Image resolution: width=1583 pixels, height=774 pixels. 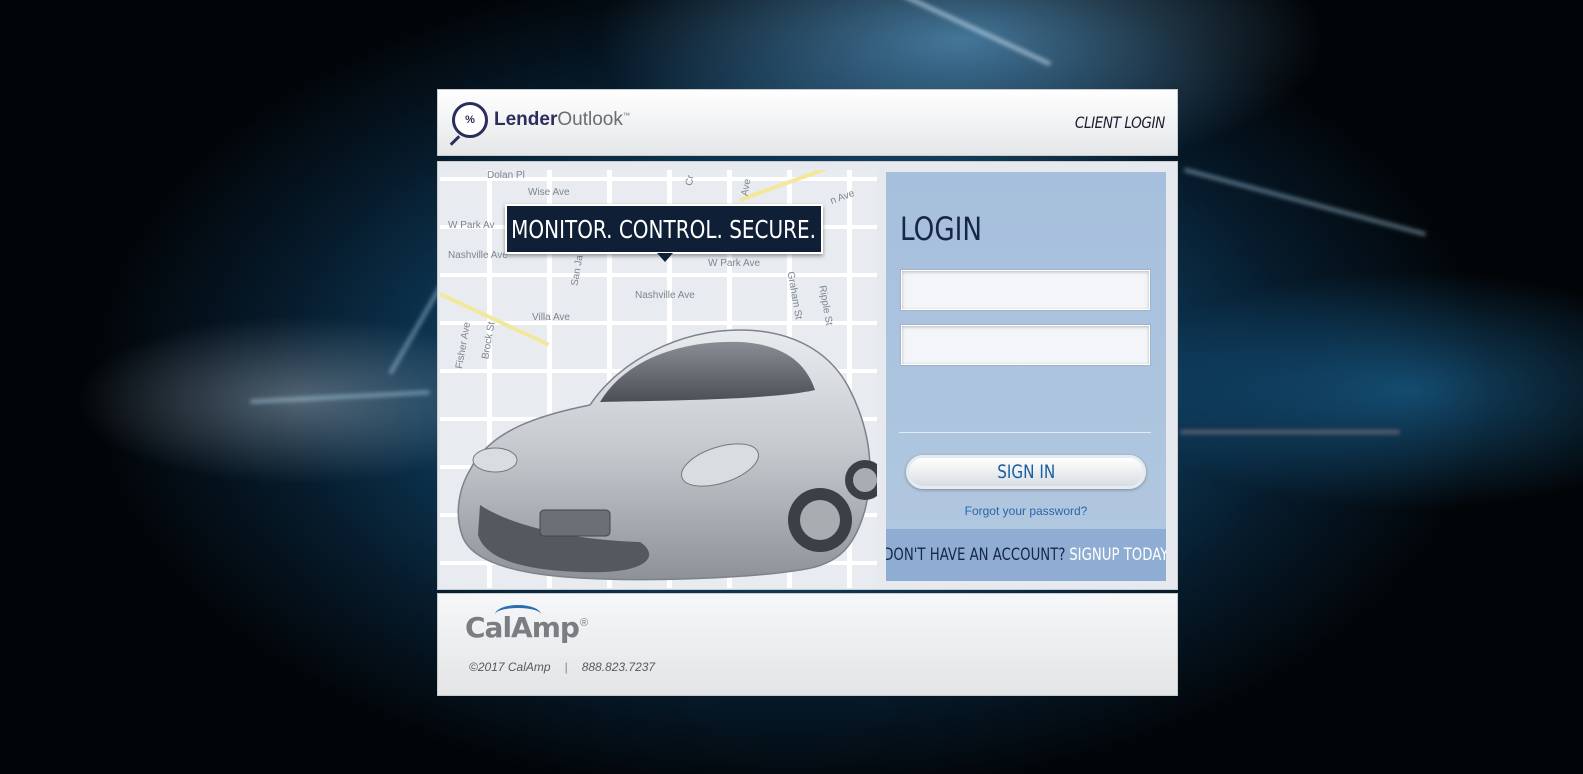 What do you see at coordinates (734, 263) in the screenshot?
I see `street-label: W Park Ave` at bounding box center [734, 263].